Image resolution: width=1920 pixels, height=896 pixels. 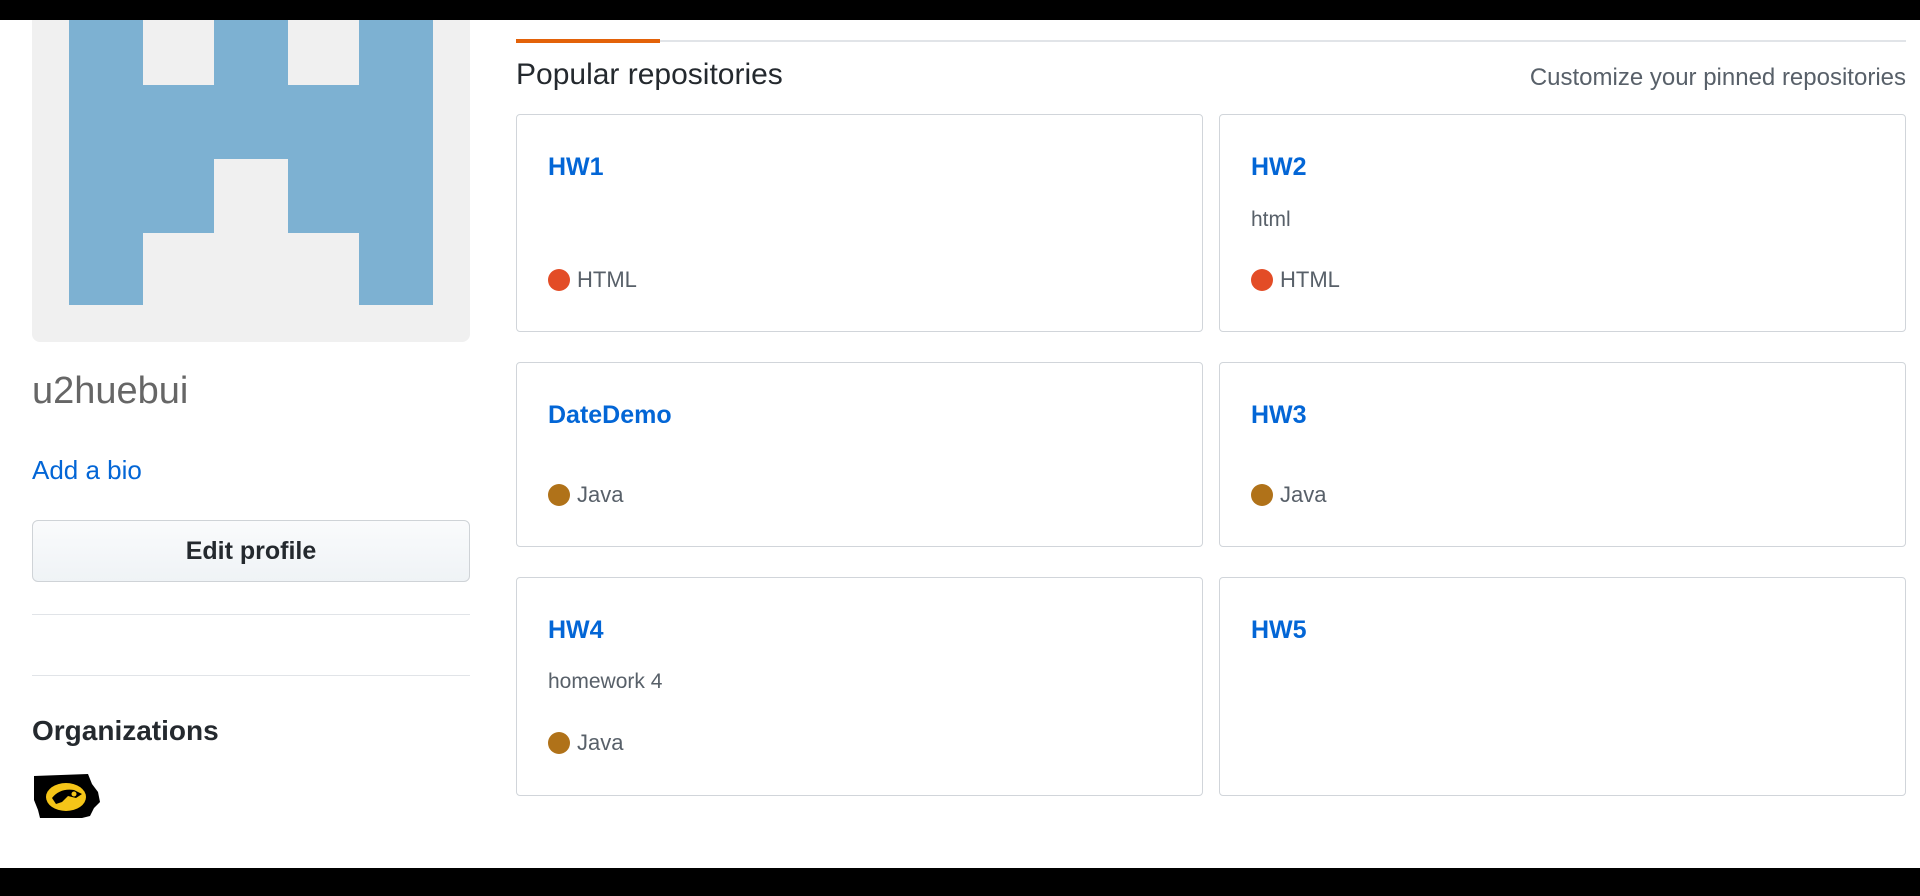 What do you see at coordinates (610, 415) in the screenshot?
I see `repo-name-link: DateDemo` at bounding box center [610, 415].